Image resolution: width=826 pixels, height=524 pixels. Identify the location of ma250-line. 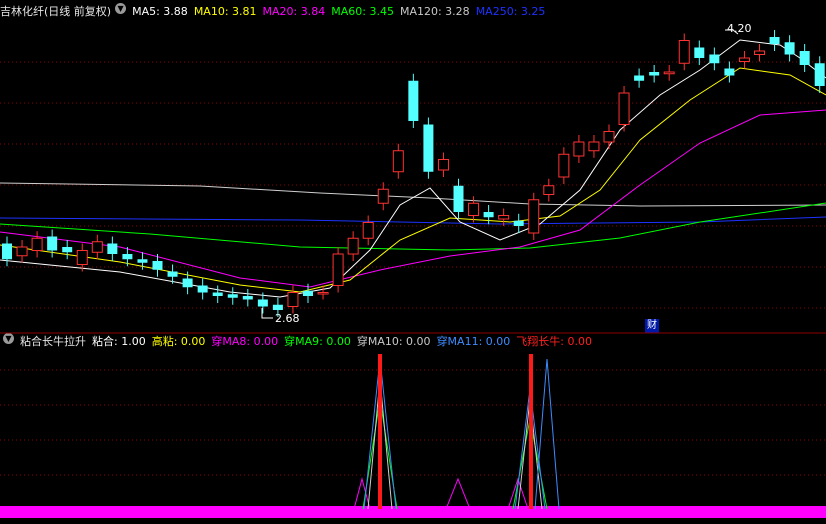
(413, 220).